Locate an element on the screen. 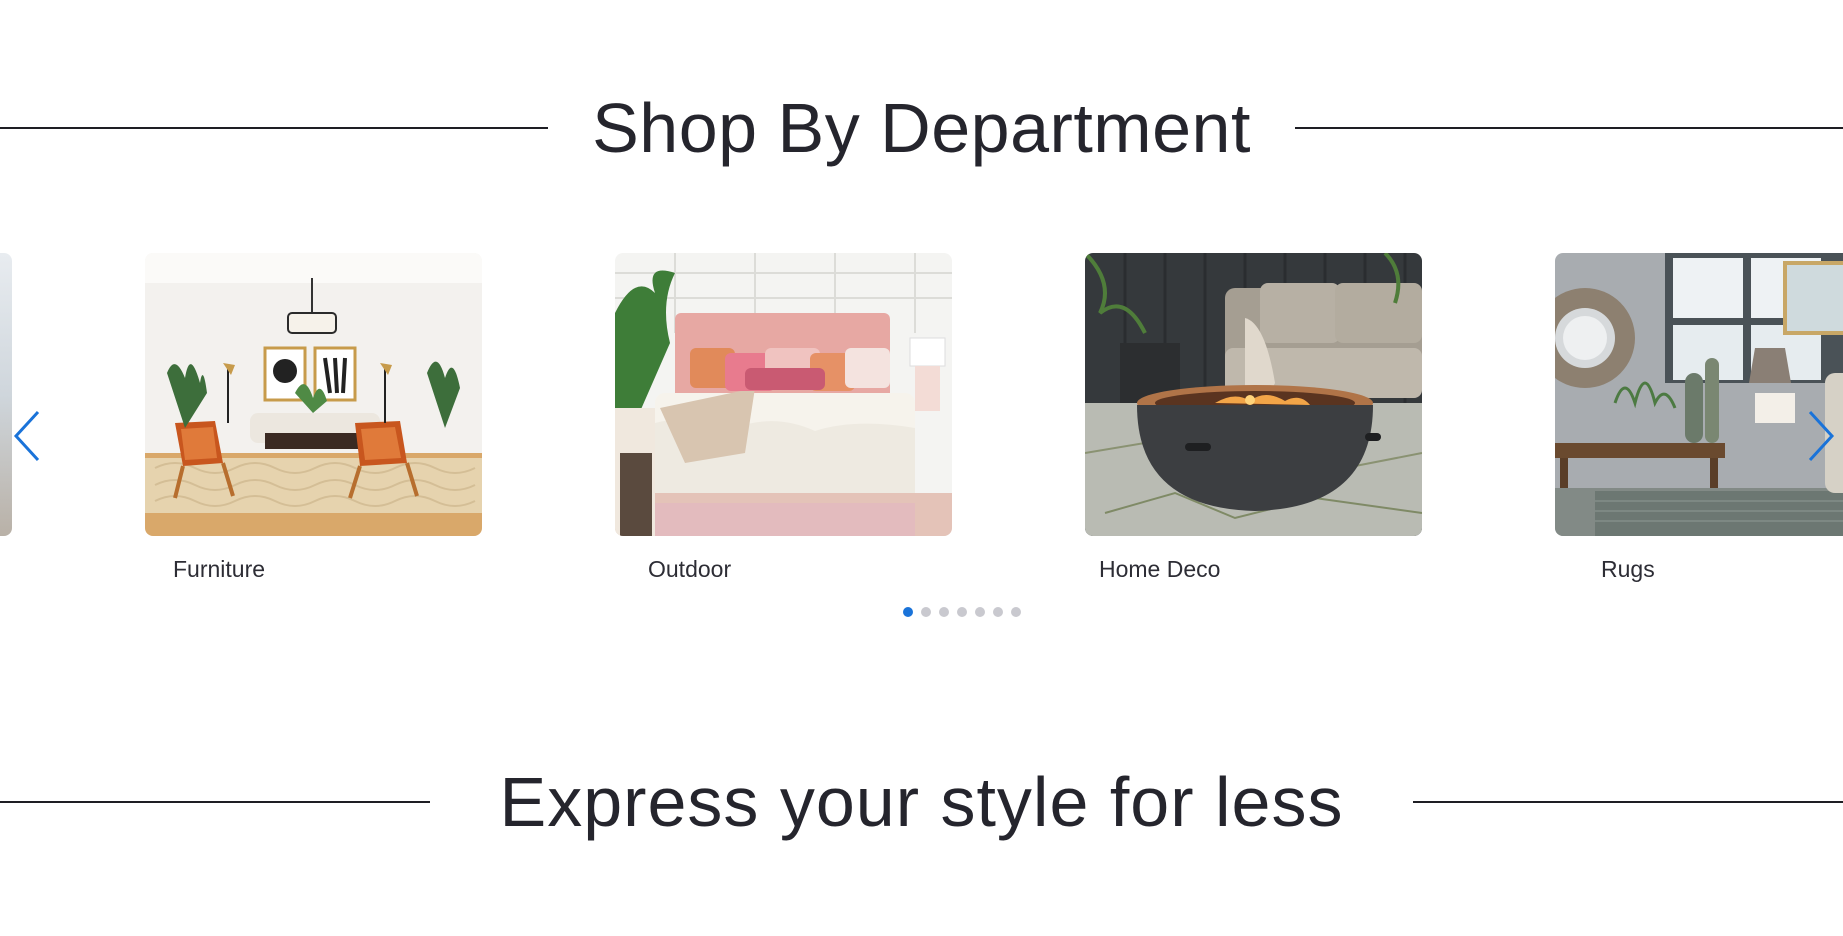  carousel-next-button is located at coordinates (1820, 436).